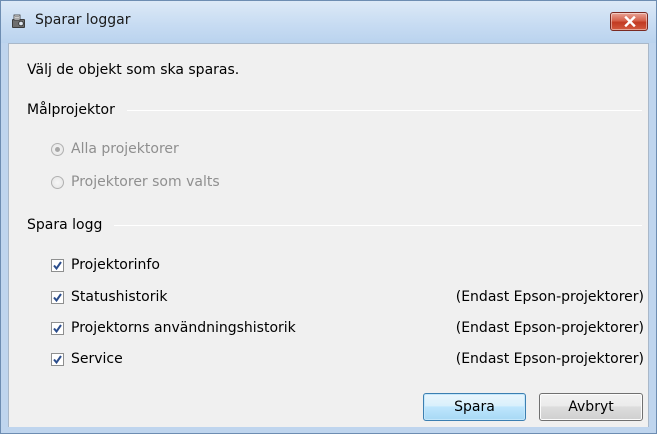  Describe the element at coordinates (183, 328) in the screenshot. I see `checkbox-label-usage-history: Projektorns användningshistorik` at that location.